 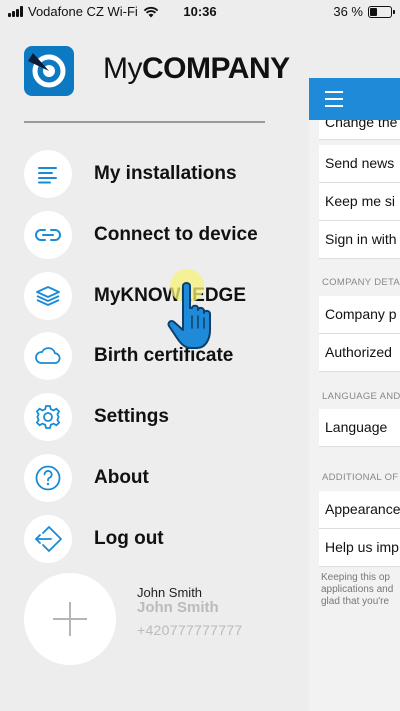 What do you see at coordinates (359, 428) in the screenshot?
I see `settings-row: Language` at bounding box center [359, 428].